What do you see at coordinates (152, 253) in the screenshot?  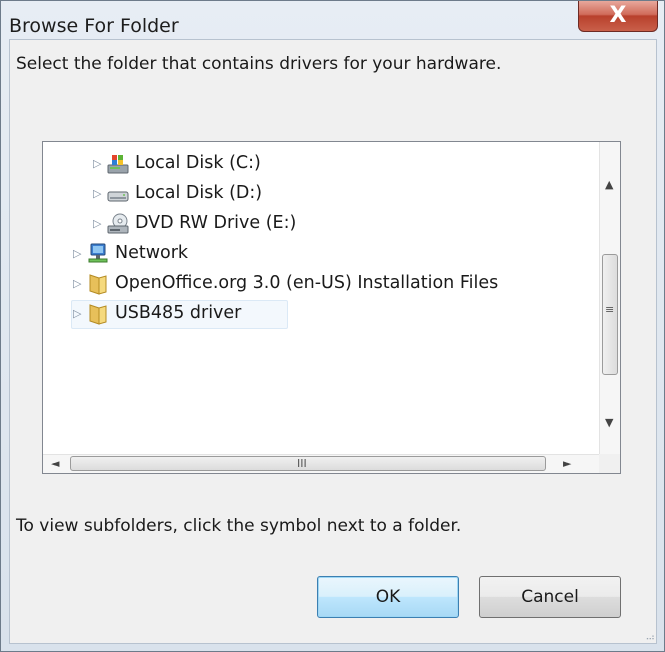 I see `tree-item-label: Network` at bounding box center [152, 253].